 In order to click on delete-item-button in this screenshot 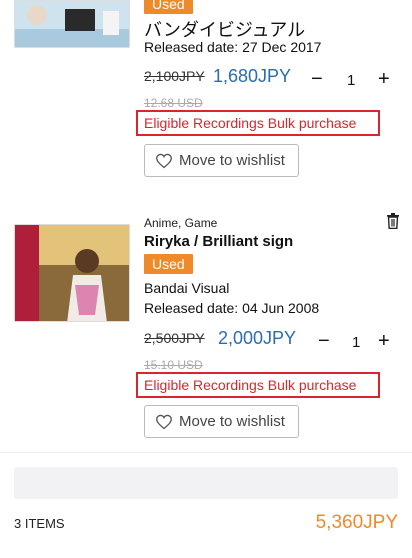, I will do `click(393, 223)`.